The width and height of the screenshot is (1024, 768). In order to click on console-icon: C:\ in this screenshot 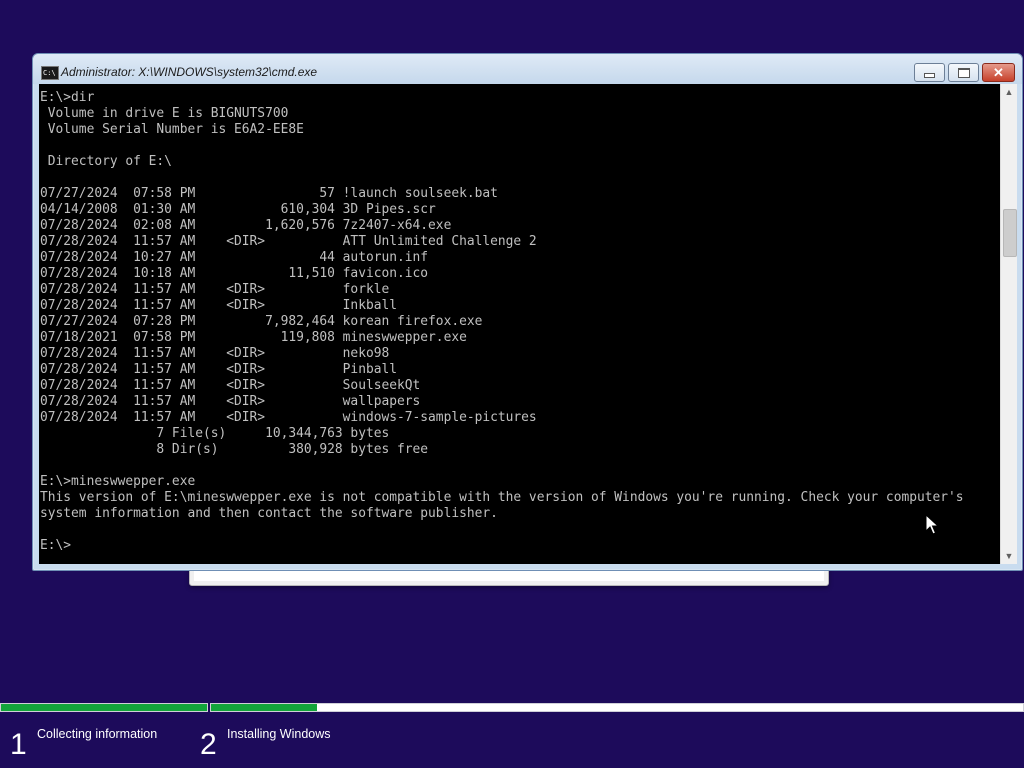, I will do `click(50, 73)`.